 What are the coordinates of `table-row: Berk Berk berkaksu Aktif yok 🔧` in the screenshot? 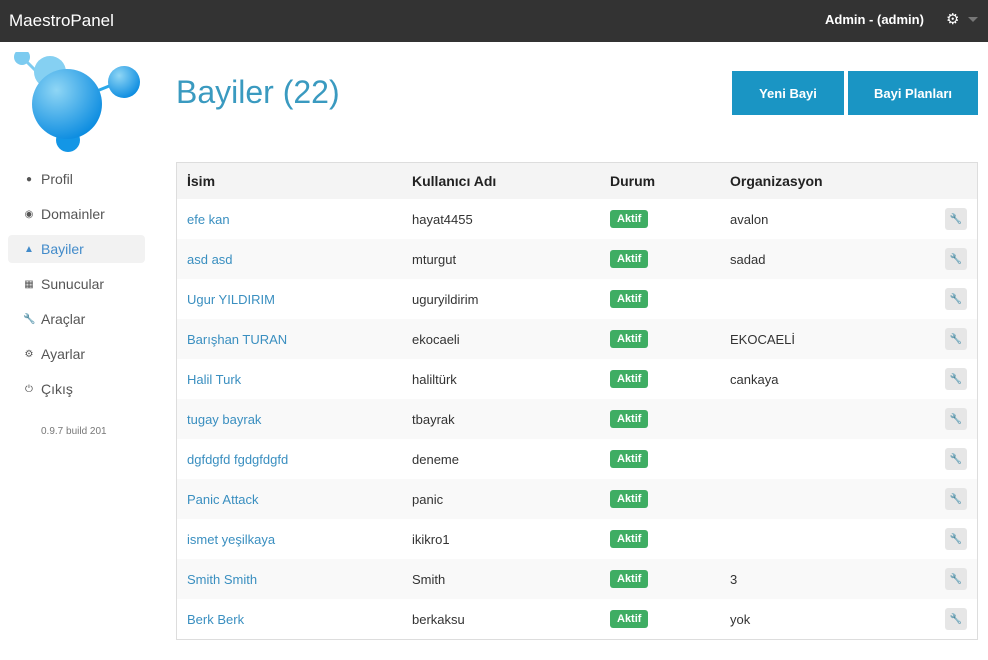 It's located at (577, 619).